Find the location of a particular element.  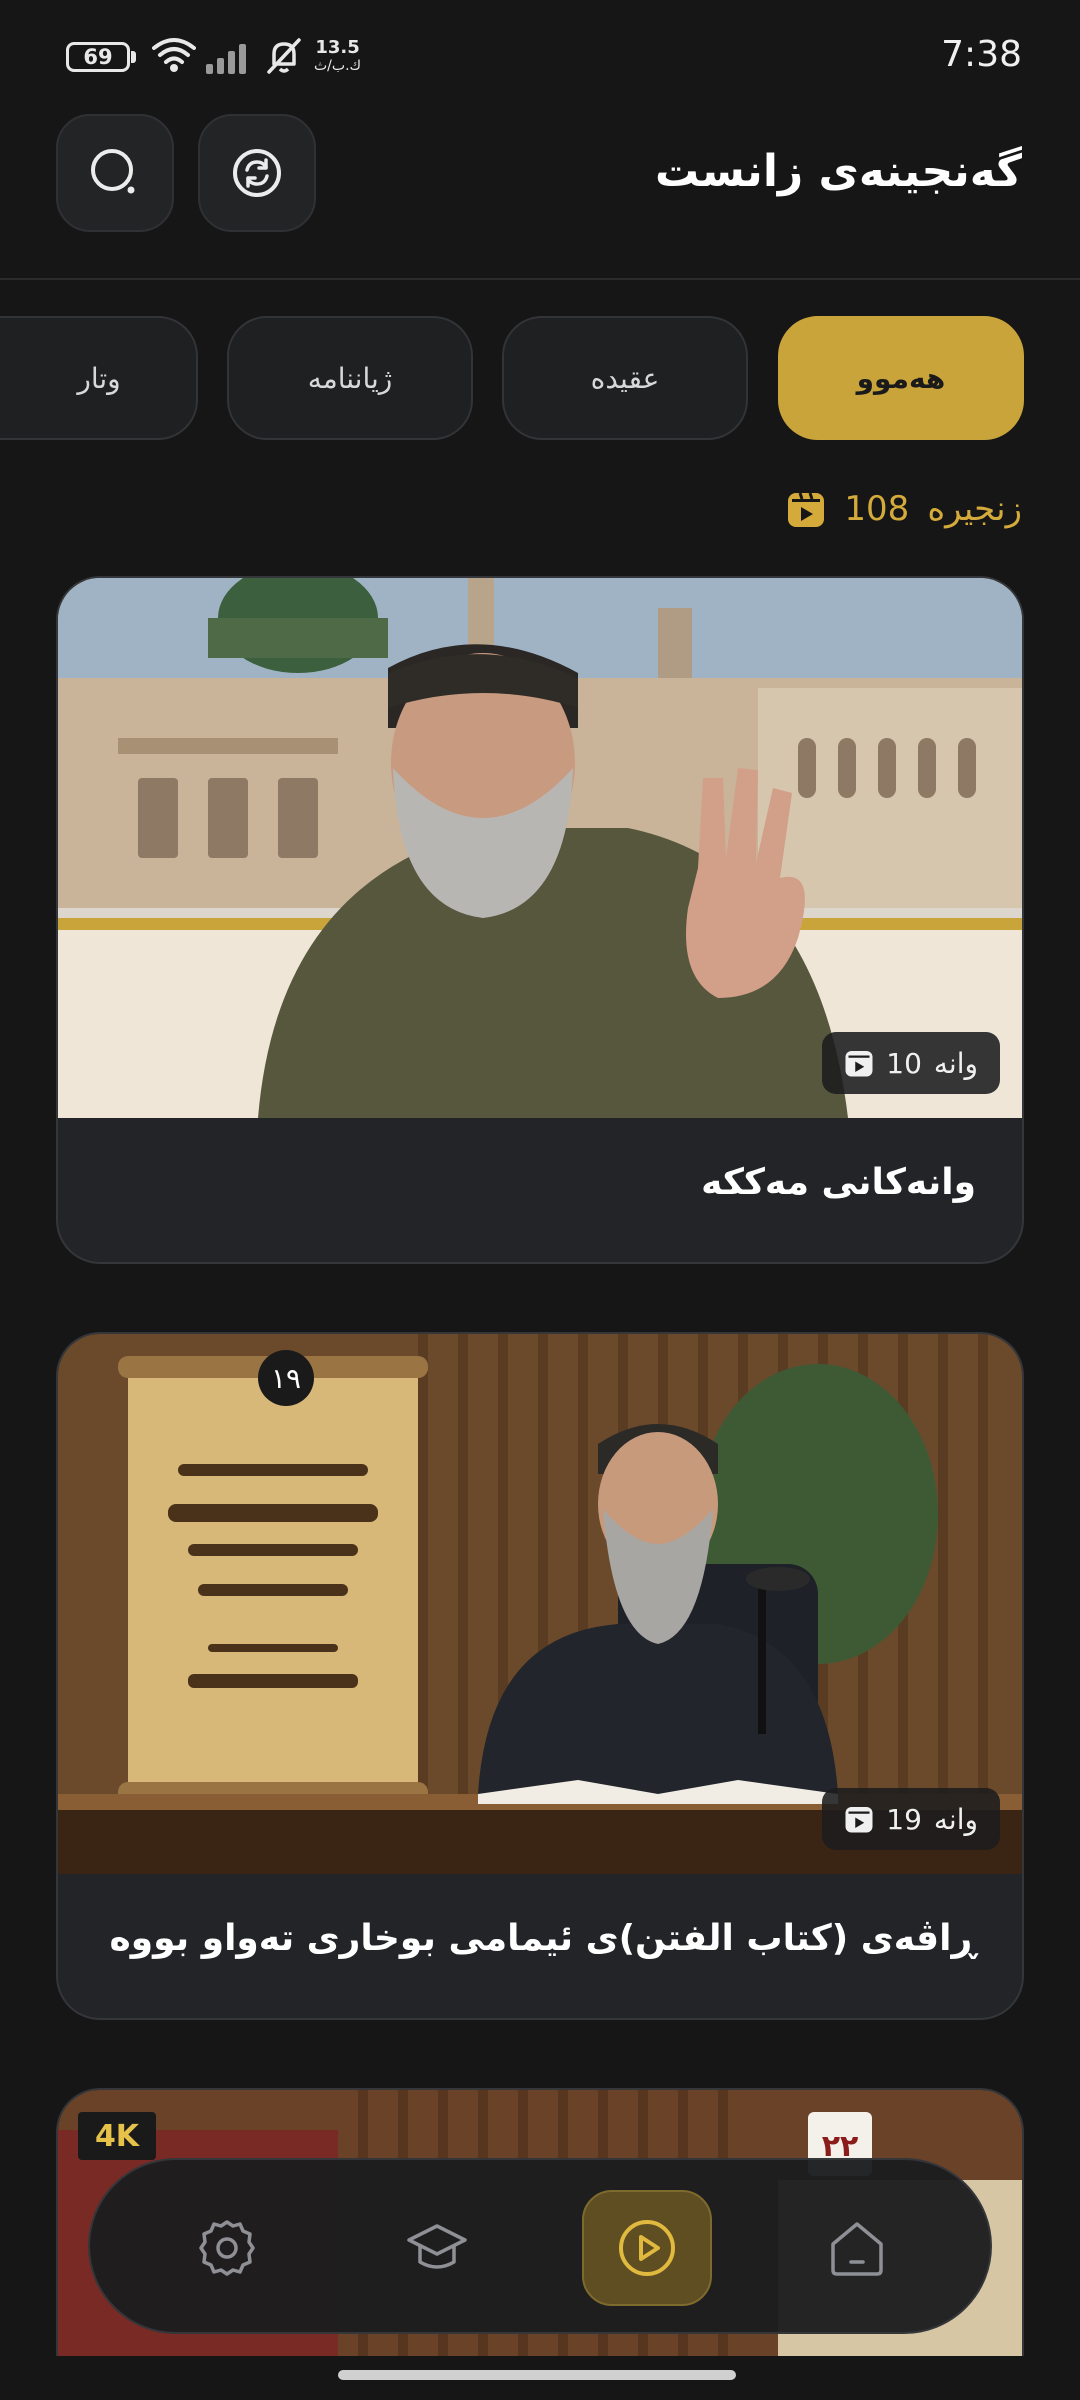

speed-unit: ك.ب/ث is located at coordinates (338, 66).